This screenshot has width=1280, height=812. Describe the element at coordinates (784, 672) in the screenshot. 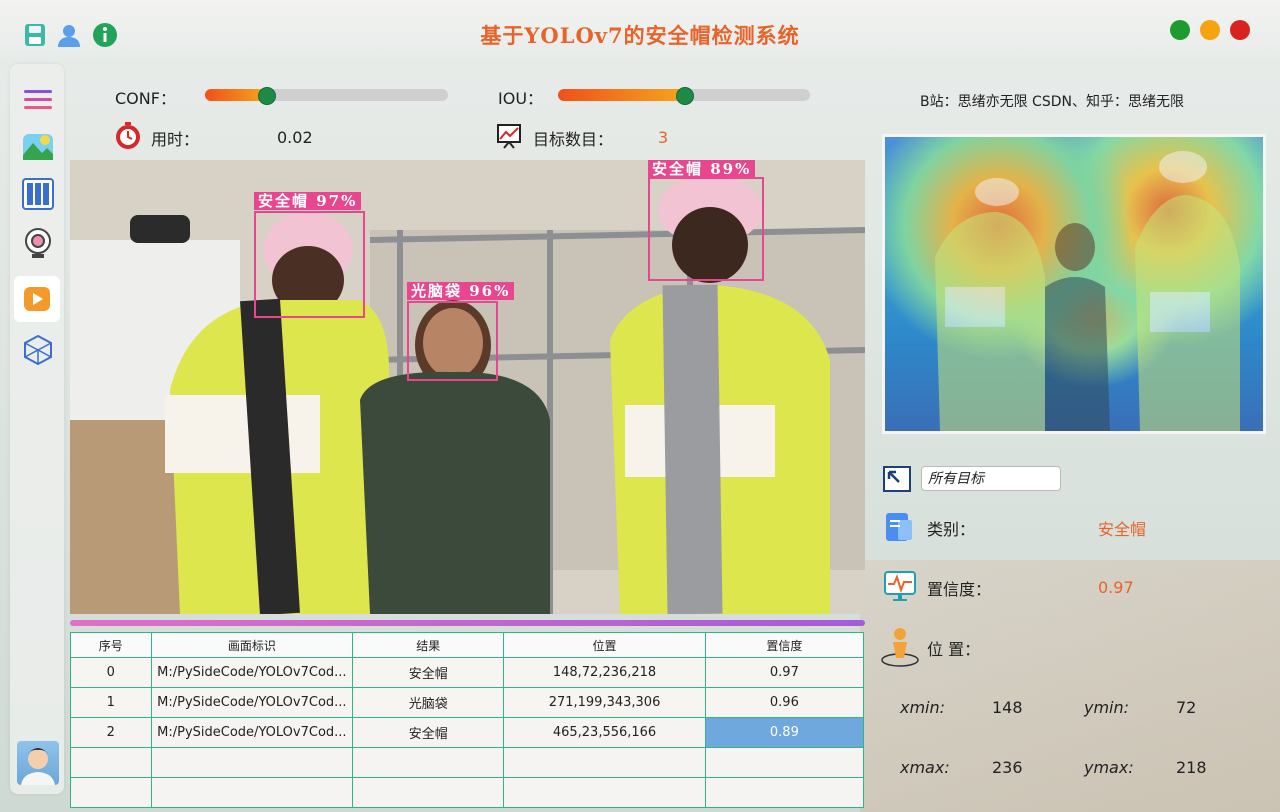

I see `table-cell: 0.97` at that location.